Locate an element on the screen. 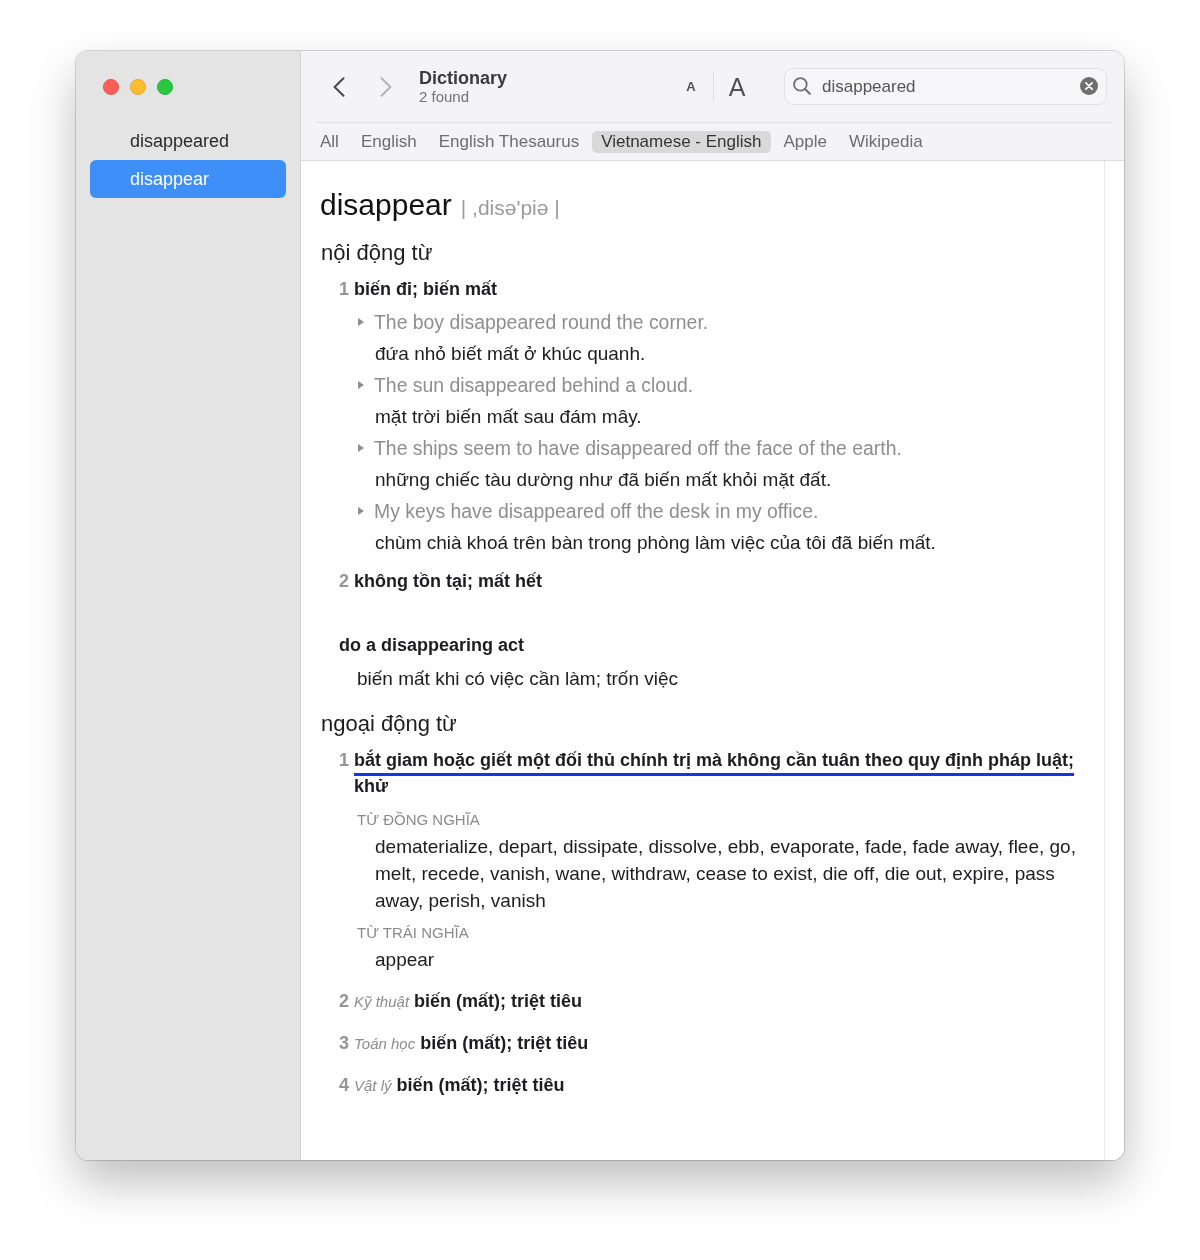  antonyms-label: TỪ TRÁI NGHĨA is located at coordinates (413, 933).